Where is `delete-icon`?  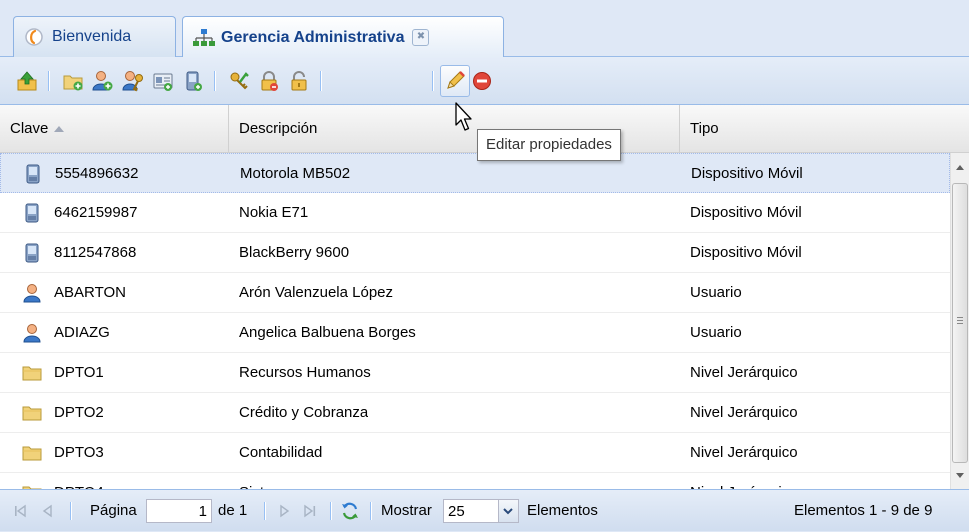
delete-icon is located at coordinates (482, 81).